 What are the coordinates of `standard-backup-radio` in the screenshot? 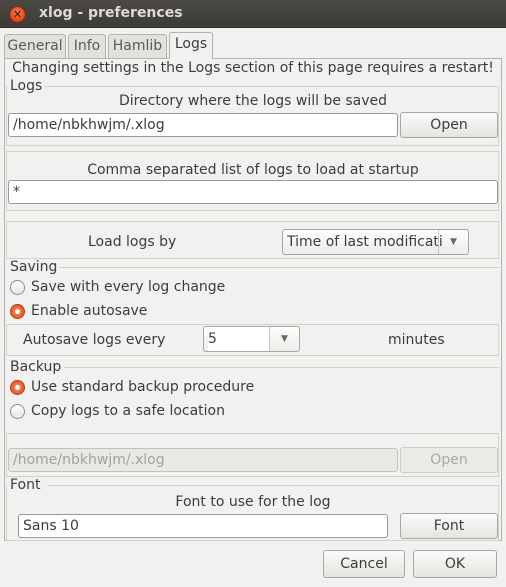 It's located at (17, 387).